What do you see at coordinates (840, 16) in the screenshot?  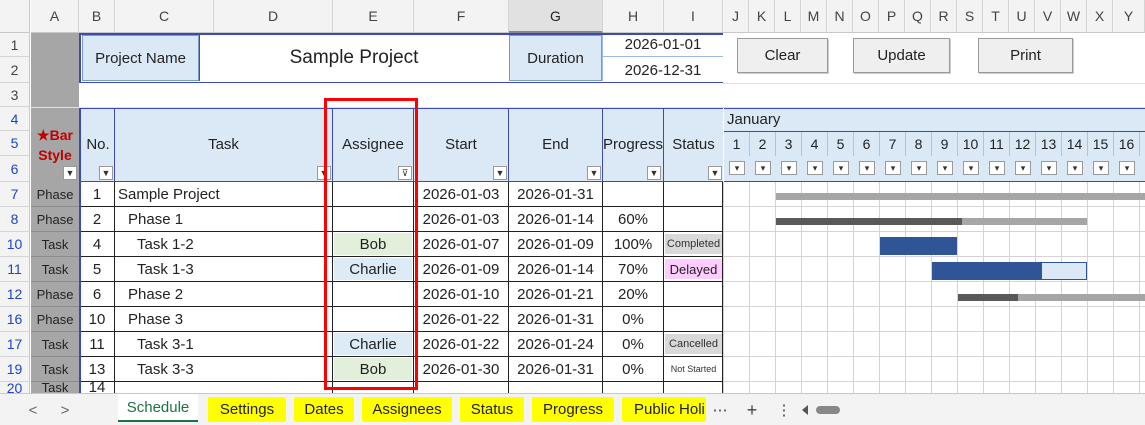 I see `column-header: N` at bounding box center [840, 16].